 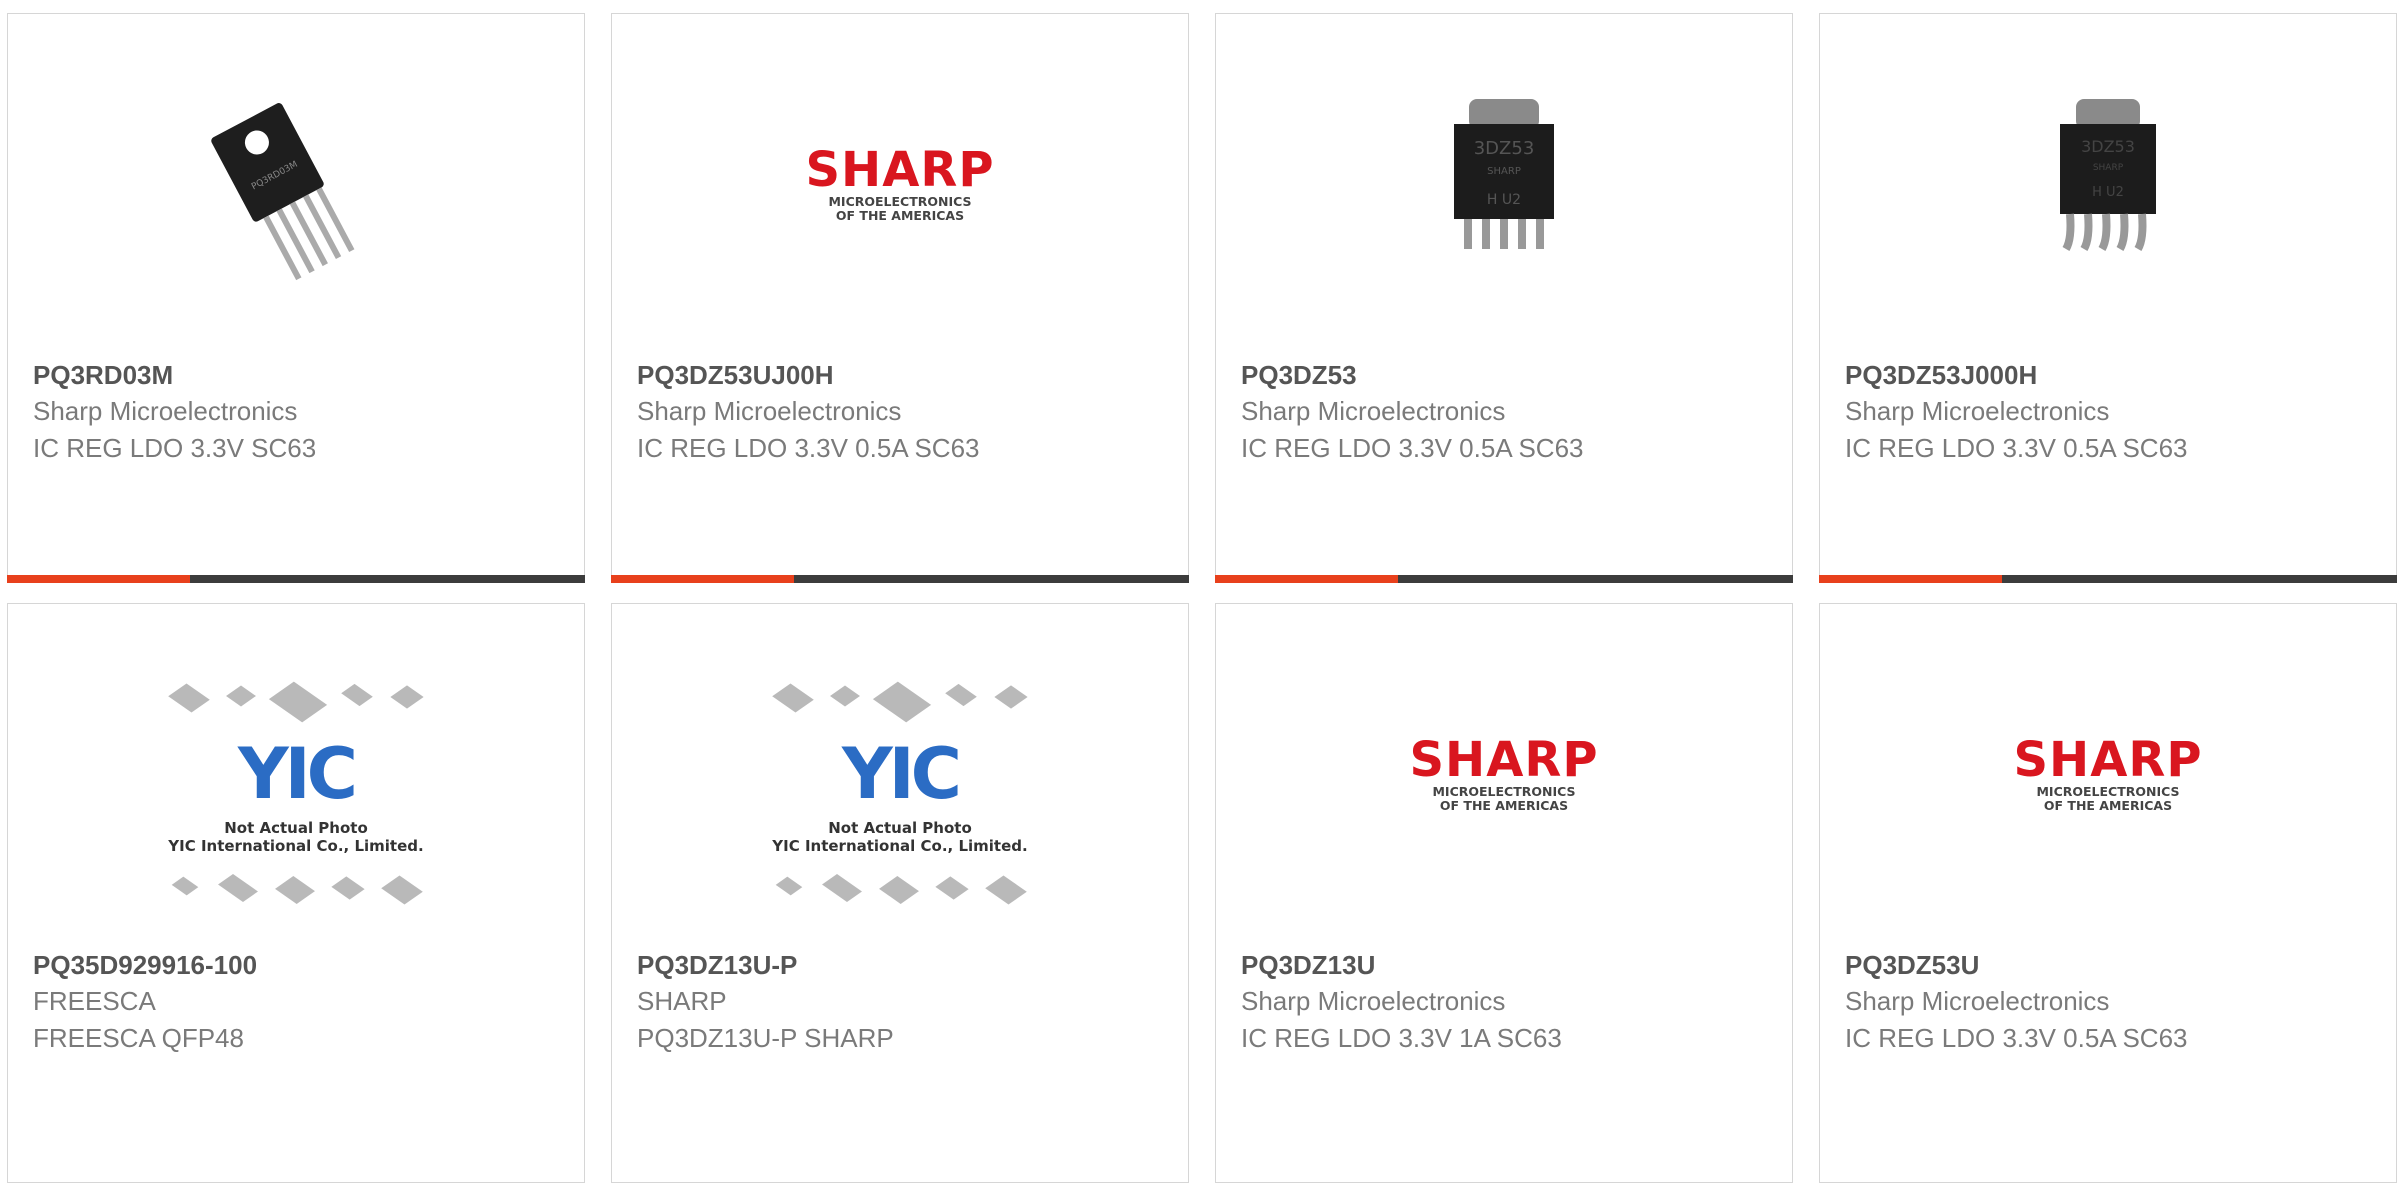 I want to click on part-number-link: PQ35D929916-100, so click(x=298, y=965).